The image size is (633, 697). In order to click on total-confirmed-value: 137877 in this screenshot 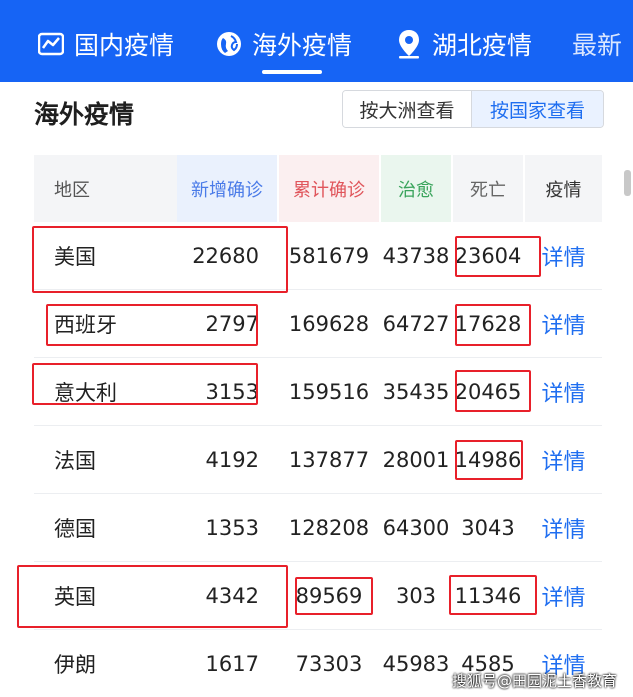, I will do `click(329, 460)`.